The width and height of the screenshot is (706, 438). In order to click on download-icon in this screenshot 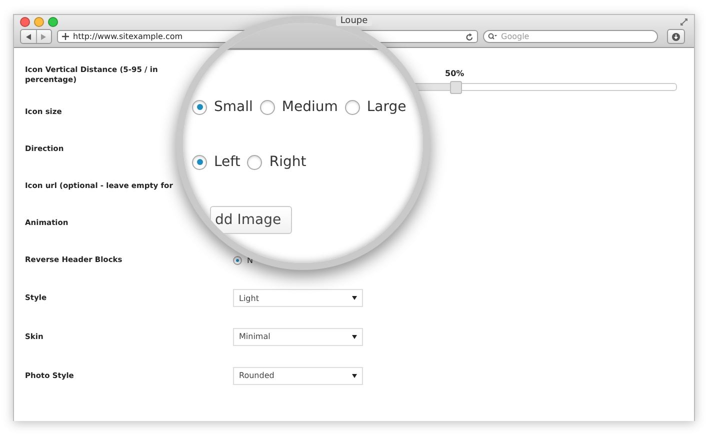, I will do `click(676, 36)`.